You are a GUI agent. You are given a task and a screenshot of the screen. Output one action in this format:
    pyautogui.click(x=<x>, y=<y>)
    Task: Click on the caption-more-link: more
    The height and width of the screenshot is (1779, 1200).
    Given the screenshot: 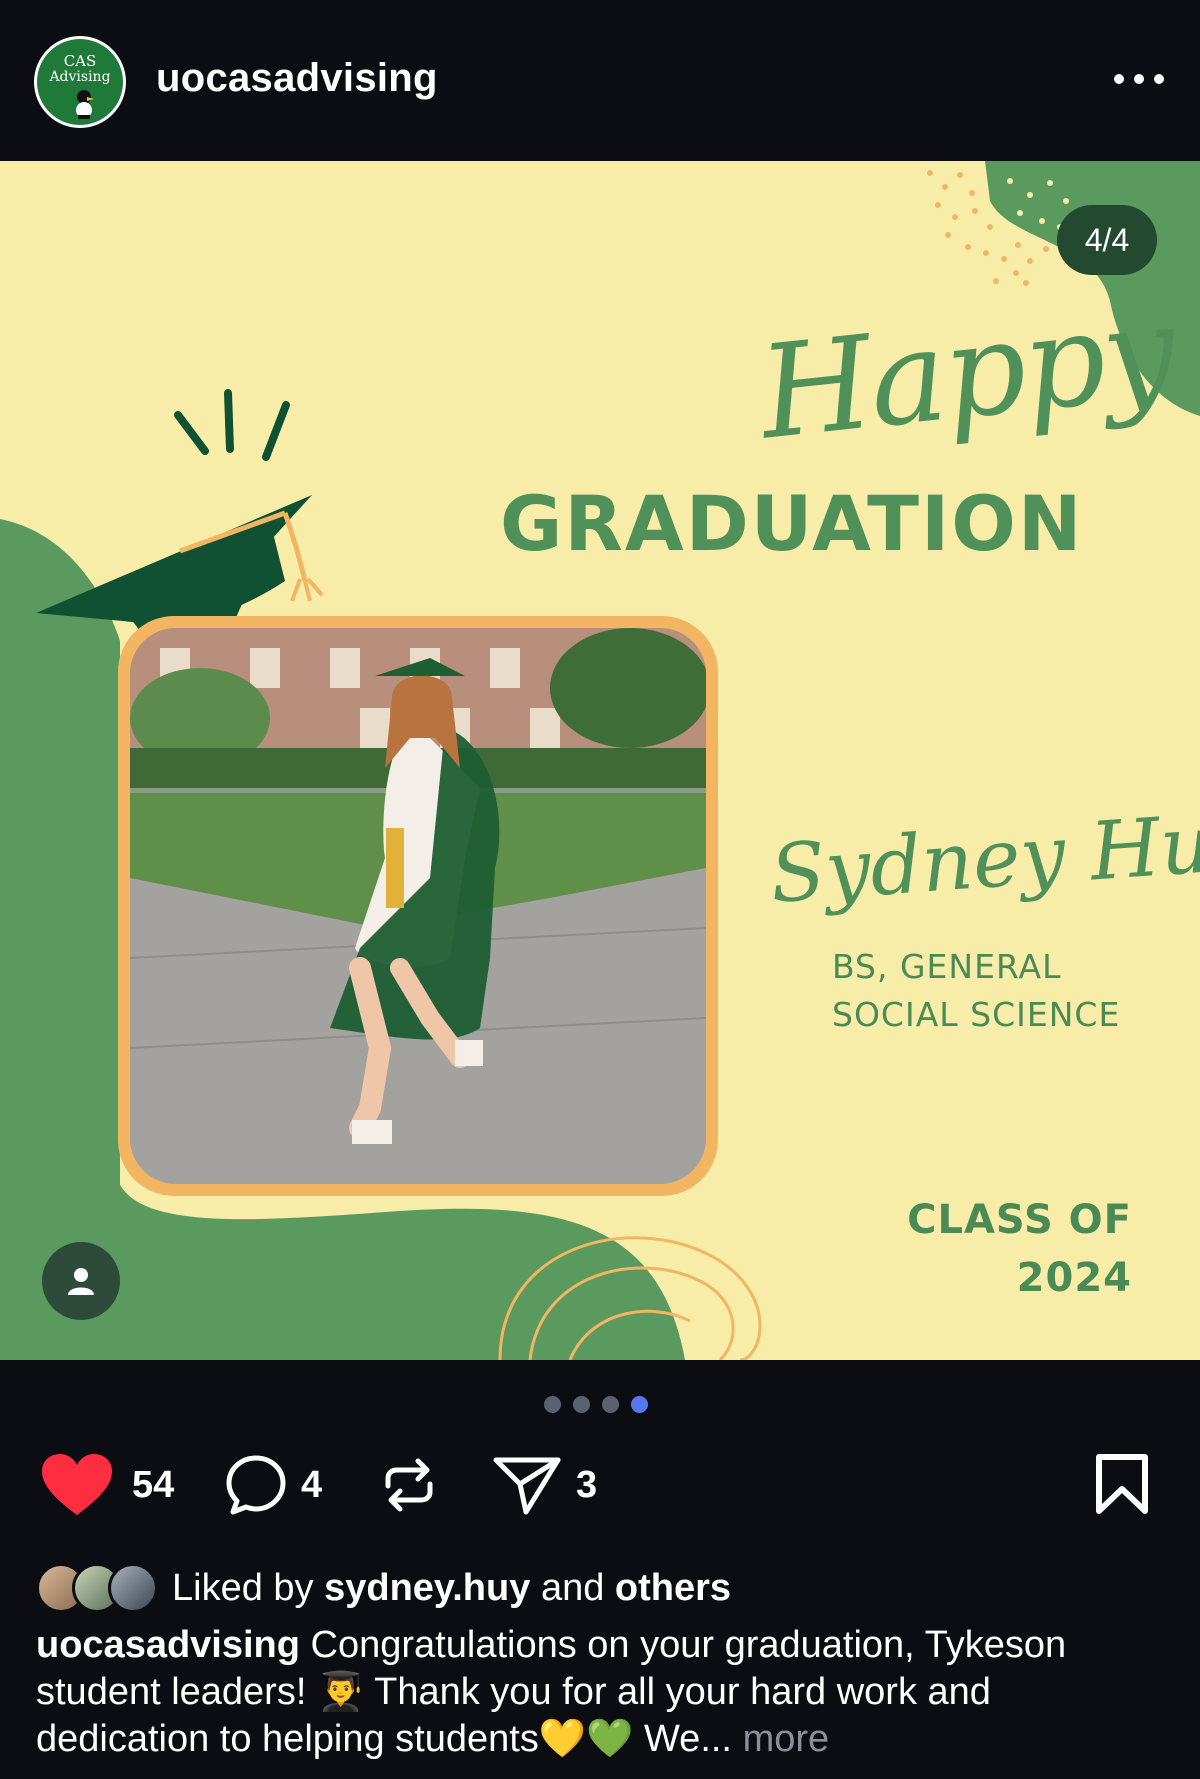 What is the action you would take?
    pyautogui.click(x=786, y=1739)
    